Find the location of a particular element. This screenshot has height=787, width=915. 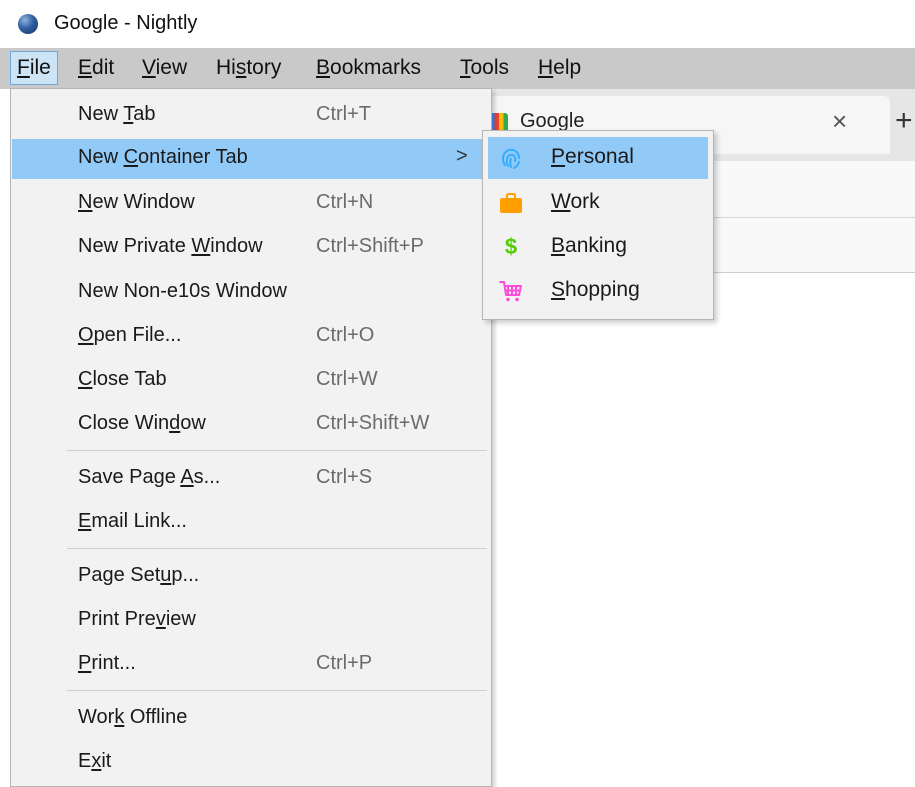

menuitem-work-offline: Work Offline is located at coordinates (251, 719).